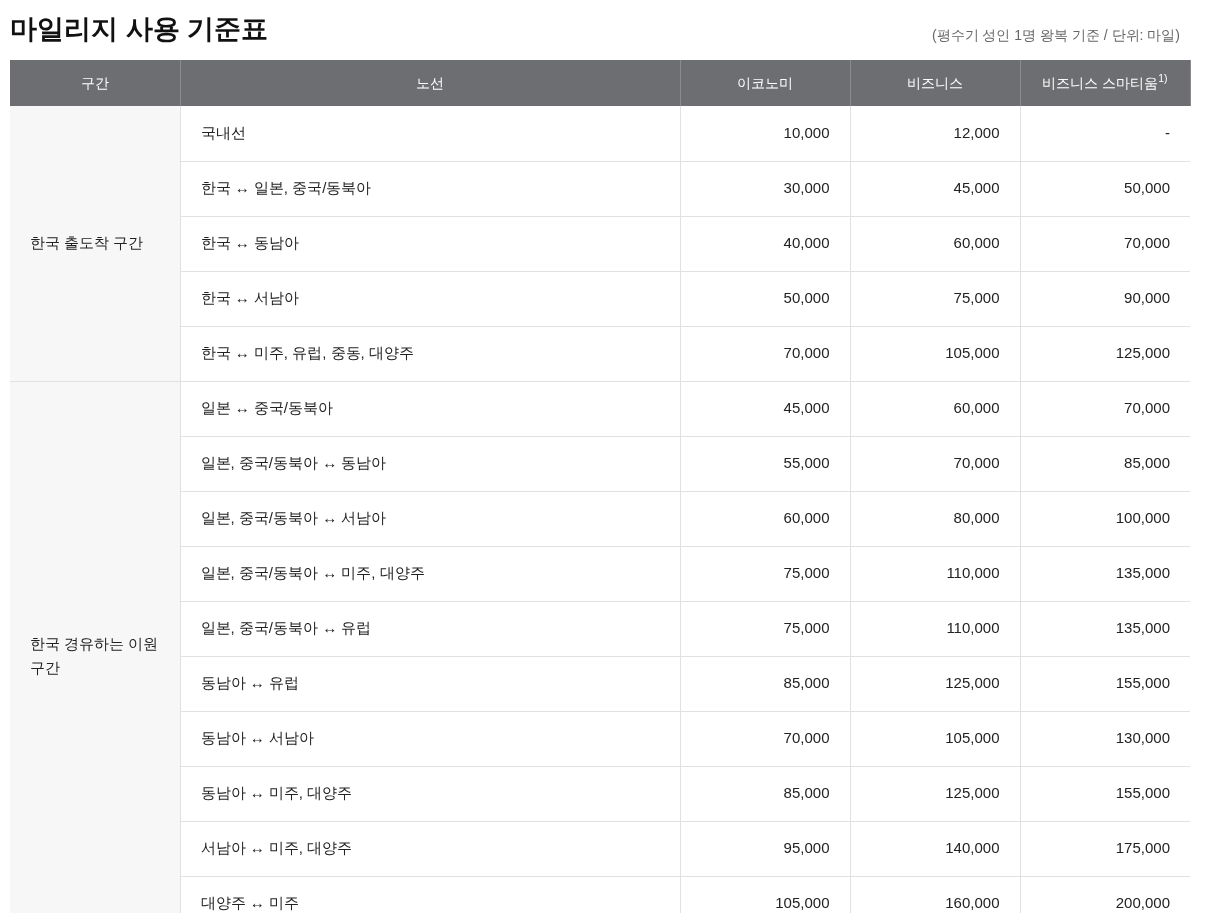 The height and width of the screenshot is (913, 1210). What do you see at coordinates (430, 353) in the screenshot?
I see `route-cell: 한국 ↔ 미주, 유럽, 중동, 대양주` at bounding box center [430, 353].